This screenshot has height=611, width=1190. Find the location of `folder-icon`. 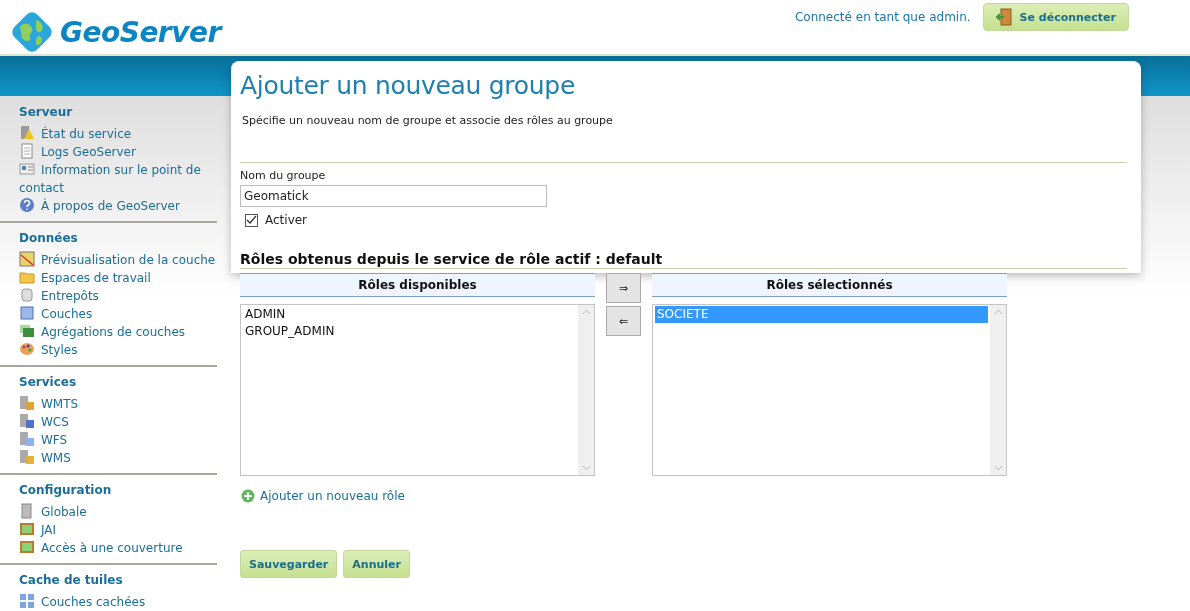

folder-icon is located at coordinates (27, 277).